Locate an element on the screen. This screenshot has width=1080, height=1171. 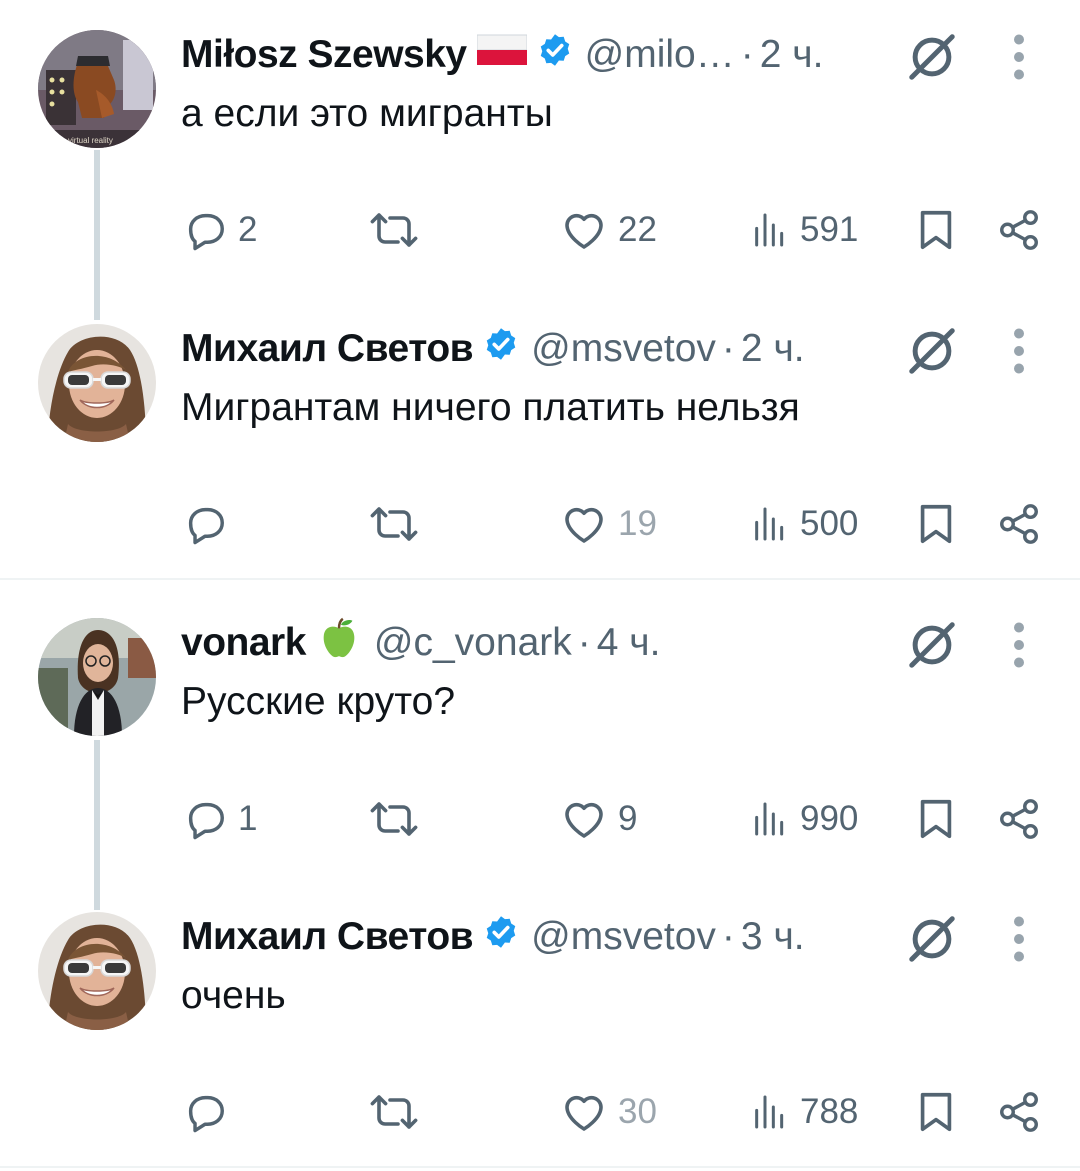
flag-poland-icon is located at coordinates (502, 55).